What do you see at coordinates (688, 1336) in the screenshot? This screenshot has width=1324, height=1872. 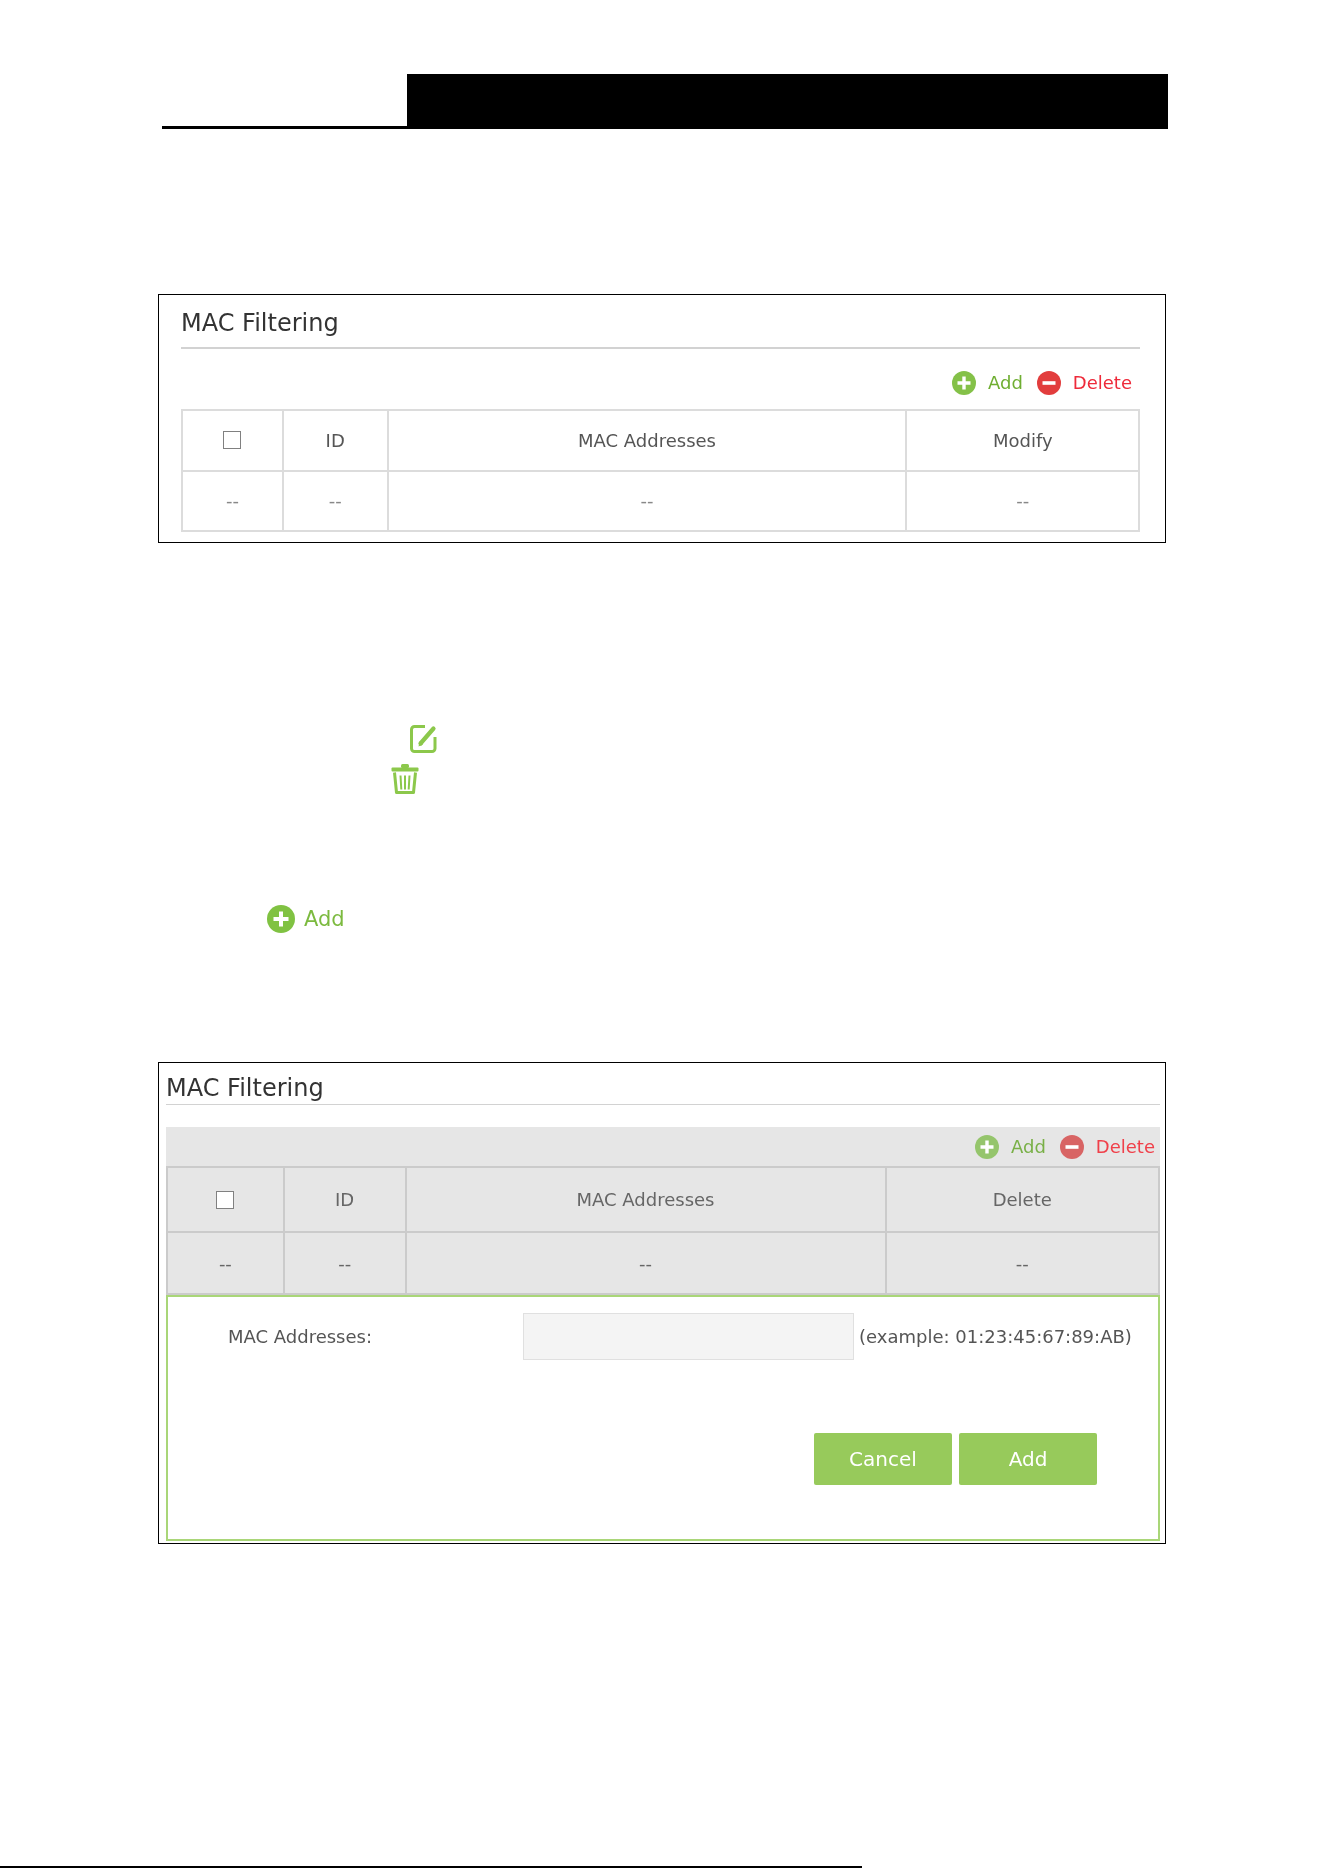 I see `mac-address-input` at bounding box center [688, 1336].